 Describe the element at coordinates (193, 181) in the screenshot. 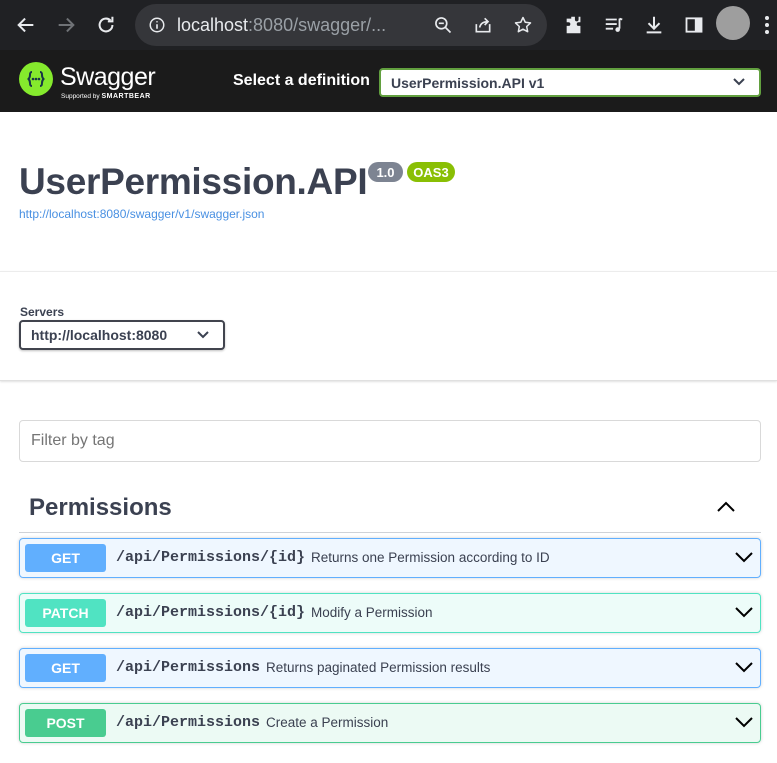

I see `api-title: UserPermission.API` at that location.